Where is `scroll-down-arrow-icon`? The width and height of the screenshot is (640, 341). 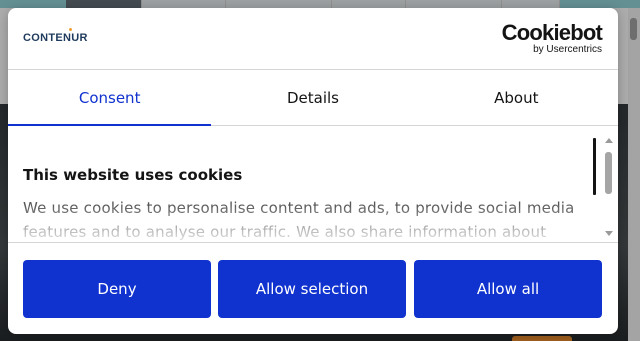
scroll-down-arrow-icon is located at coordinates (609, 233).